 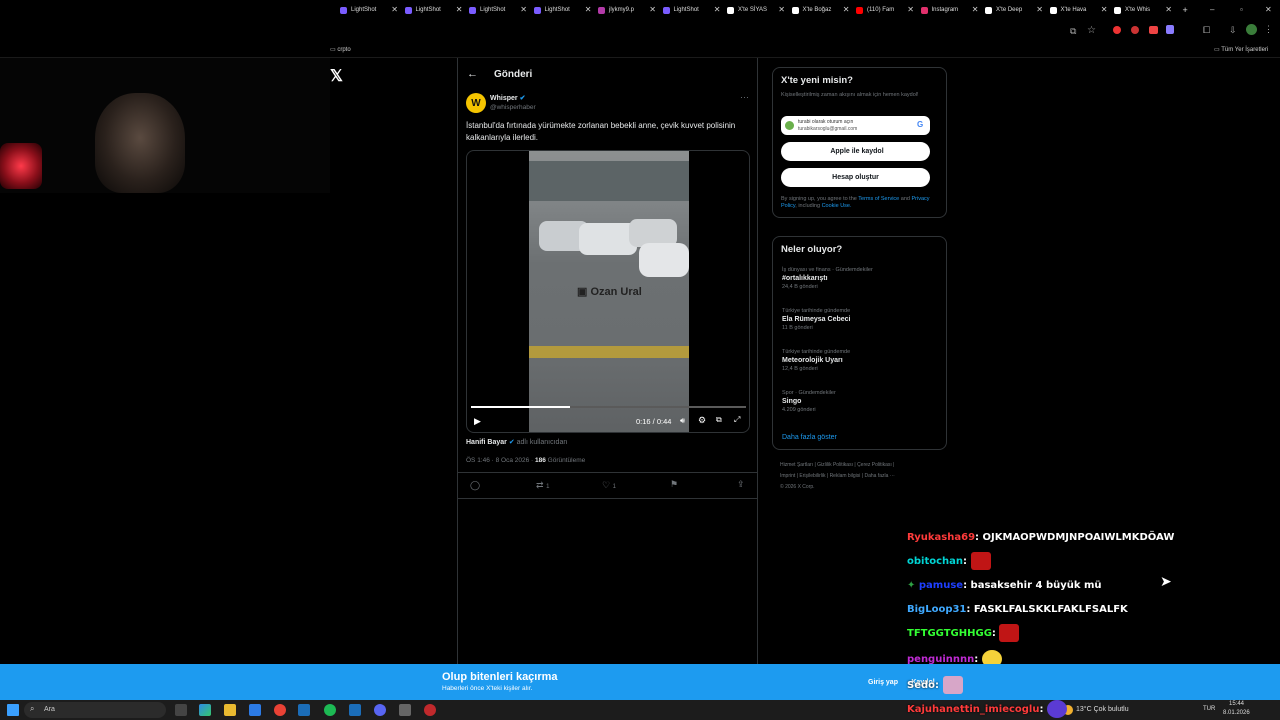 I want to click on menu-icon: ⋮, so click(x=1268, y=29).